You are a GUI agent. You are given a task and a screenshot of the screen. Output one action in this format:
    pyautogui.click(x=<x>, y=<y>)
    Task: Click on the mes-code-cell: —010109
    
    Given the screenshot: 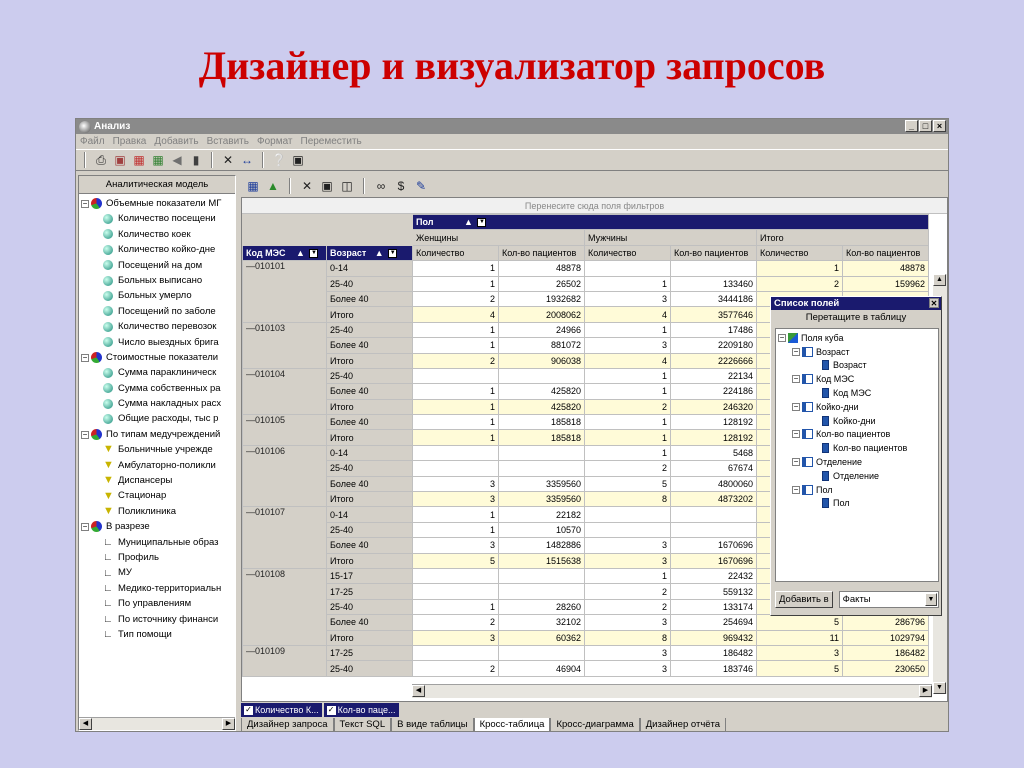 What is the action you would take?
    pyautogui.click(x=284, y=660)
    